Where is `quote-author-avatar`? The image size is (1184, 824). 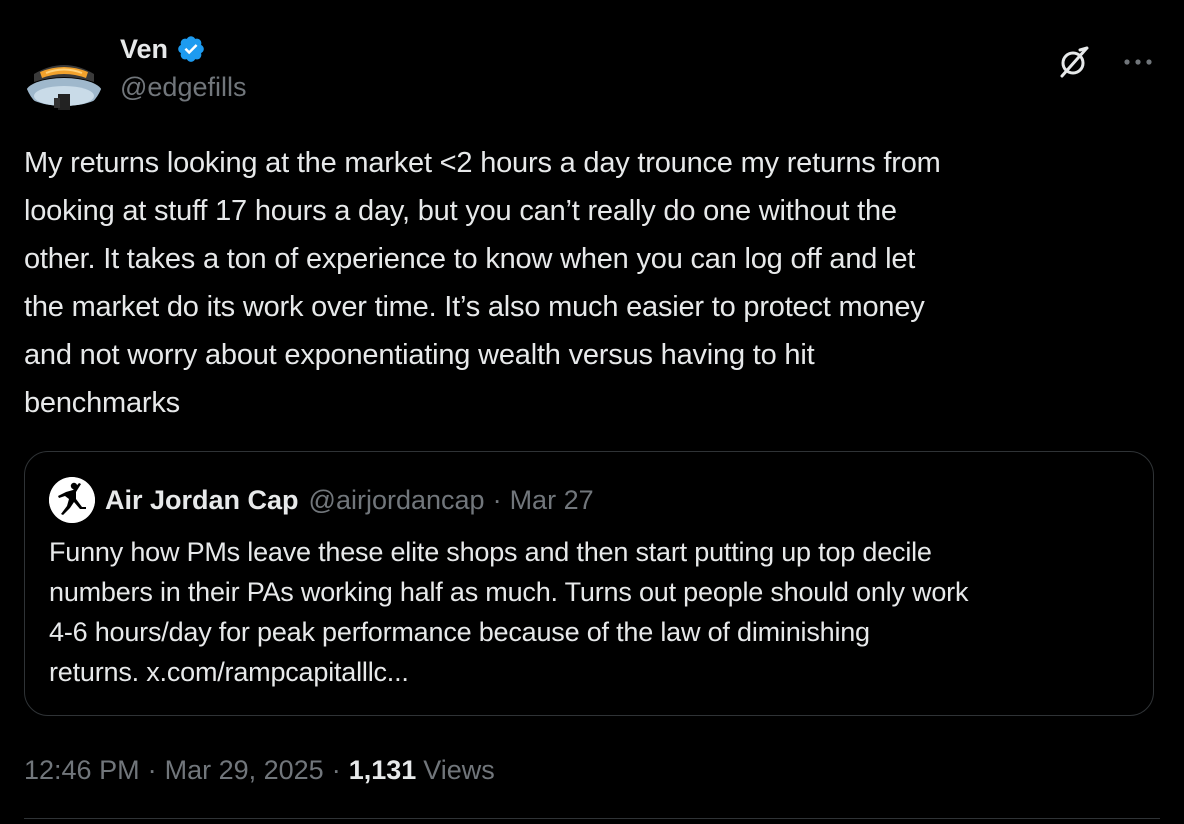 quote-author-avatar is located at coordinates (72, 500).